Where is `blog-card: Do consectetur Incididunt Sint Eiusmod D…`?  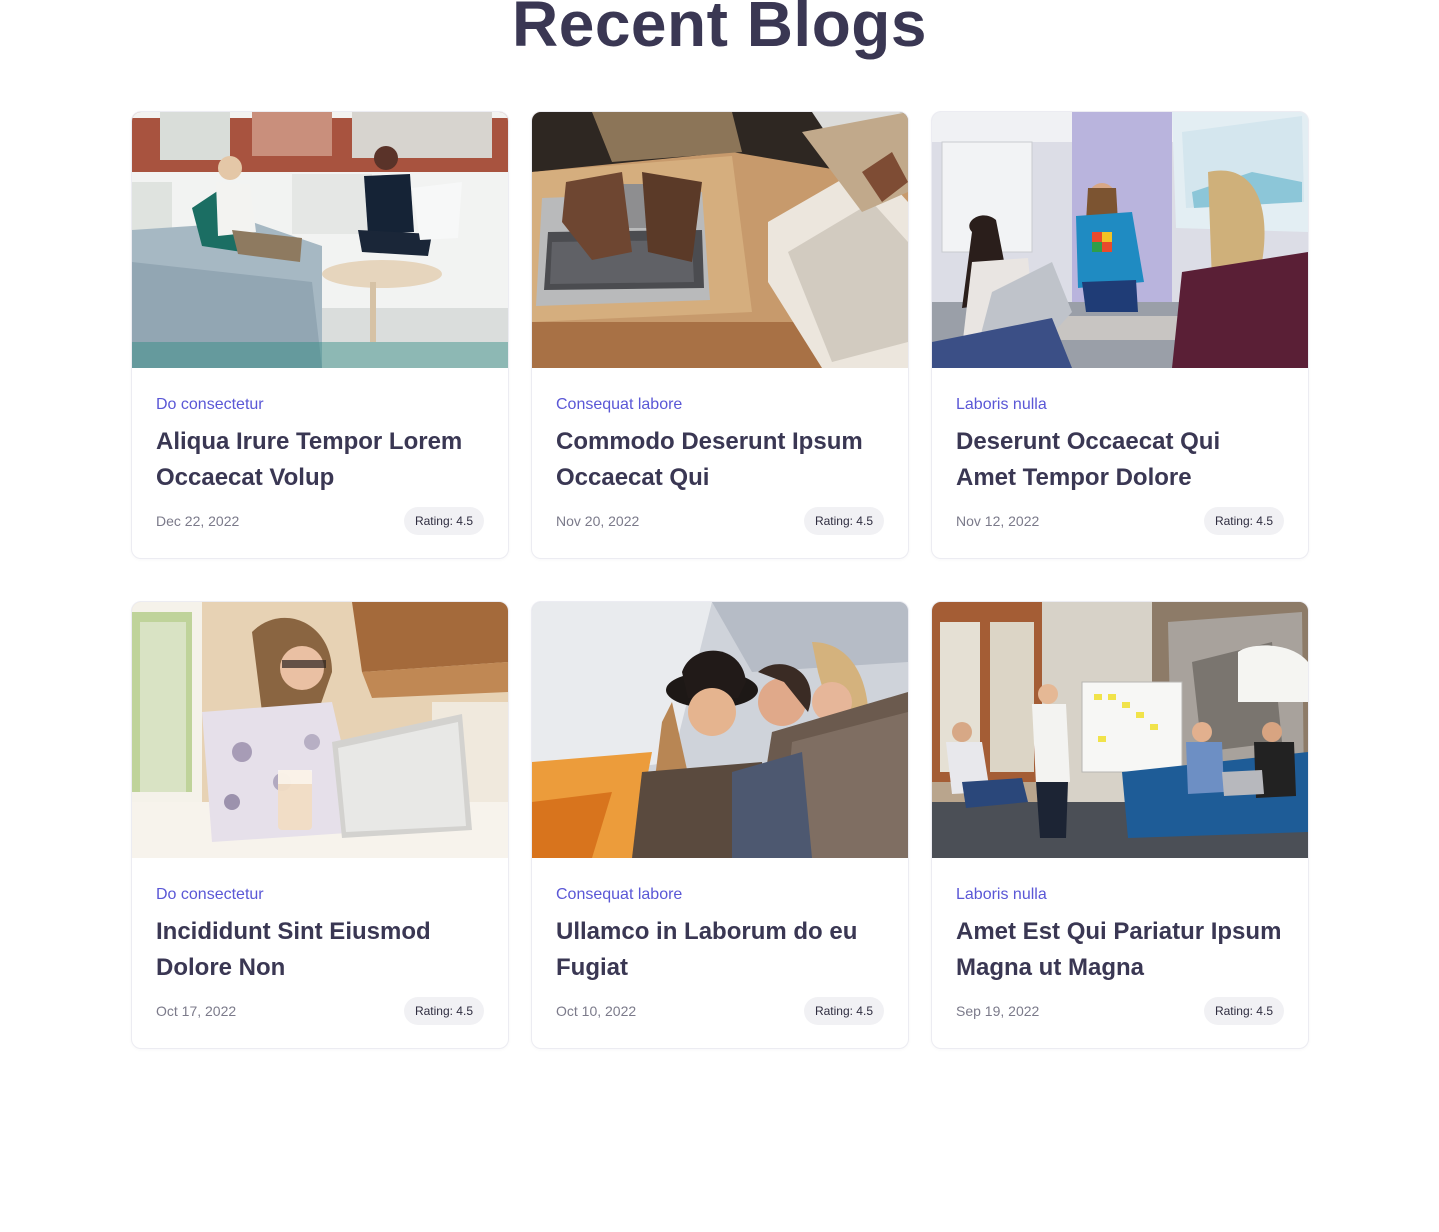
blog-card: Do consectetur Incididunt Sint Eiusmod D… is located at coordinates (320, 825).